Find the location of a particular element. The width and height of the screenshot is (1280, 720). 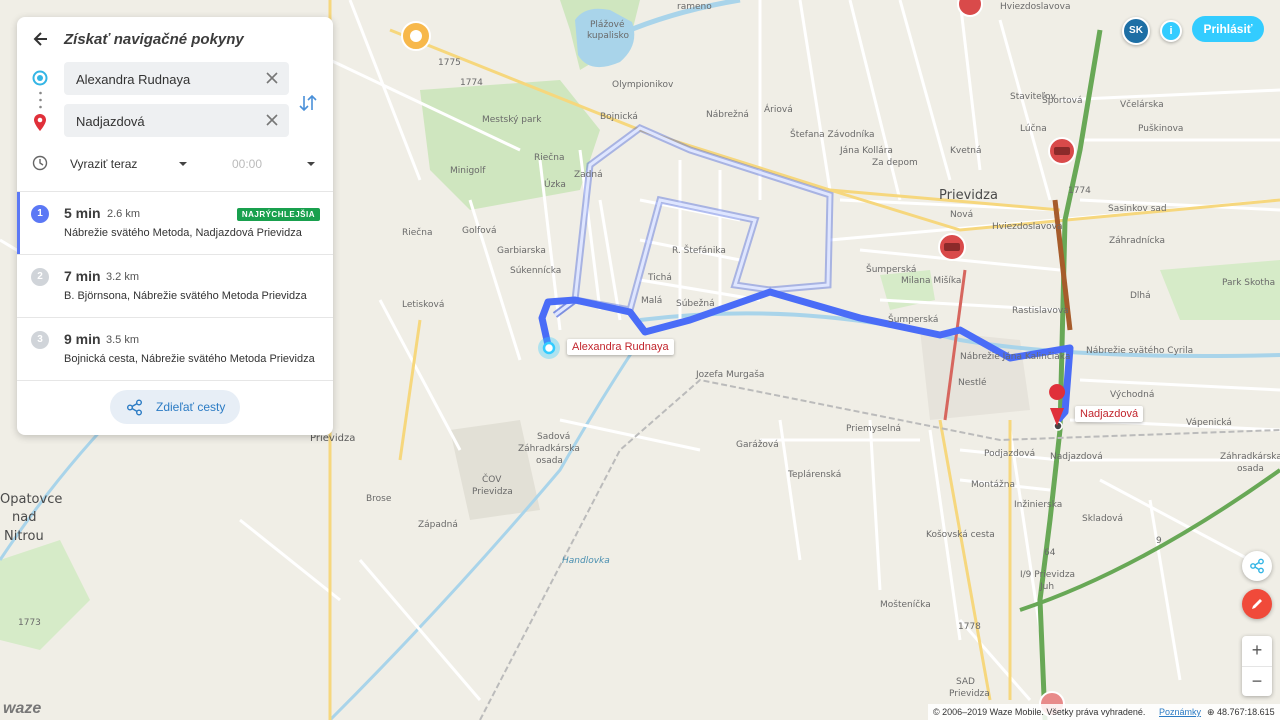

route-time: 5 min is located at coordinates (82, 213).